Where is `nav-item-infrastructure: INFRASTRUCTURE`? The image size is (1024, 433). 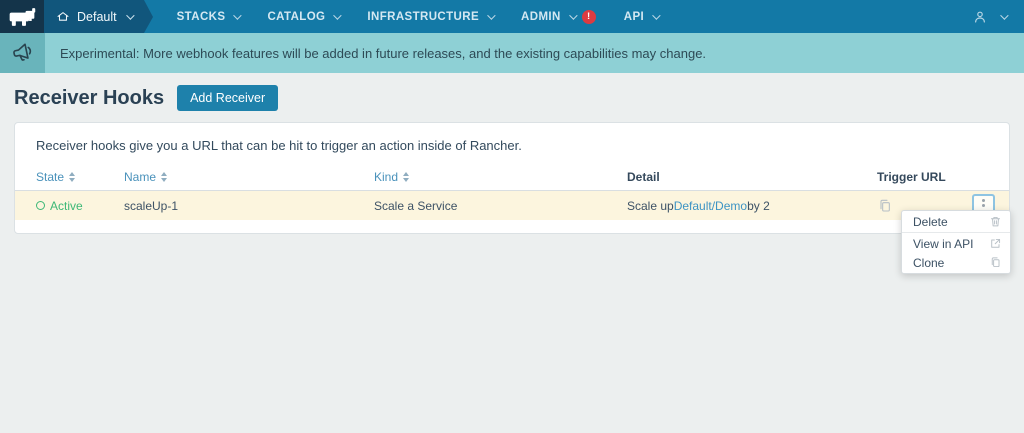 nav-item-infrastructure: INFRASTRUCTURE is located at coordinates (430, 16).